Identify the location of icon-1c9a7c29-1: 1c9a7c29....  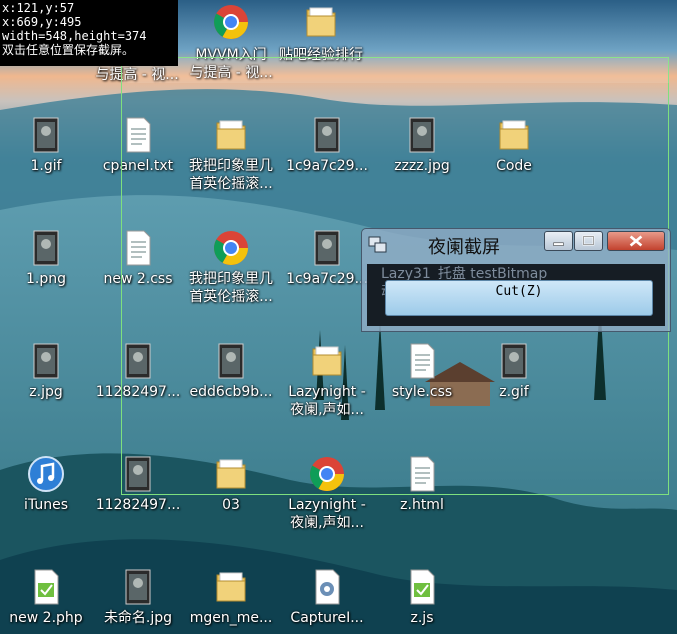
(327, 145).